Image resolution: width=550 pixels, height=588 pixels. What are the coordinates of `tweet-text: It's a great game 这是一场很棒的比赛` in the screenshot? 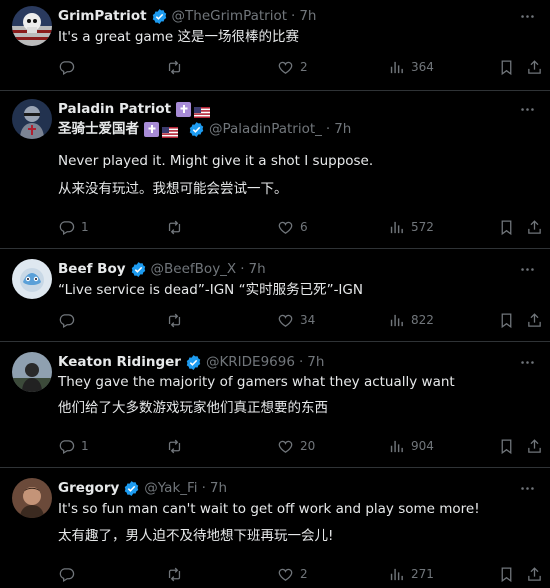 It's located at (294, 37).